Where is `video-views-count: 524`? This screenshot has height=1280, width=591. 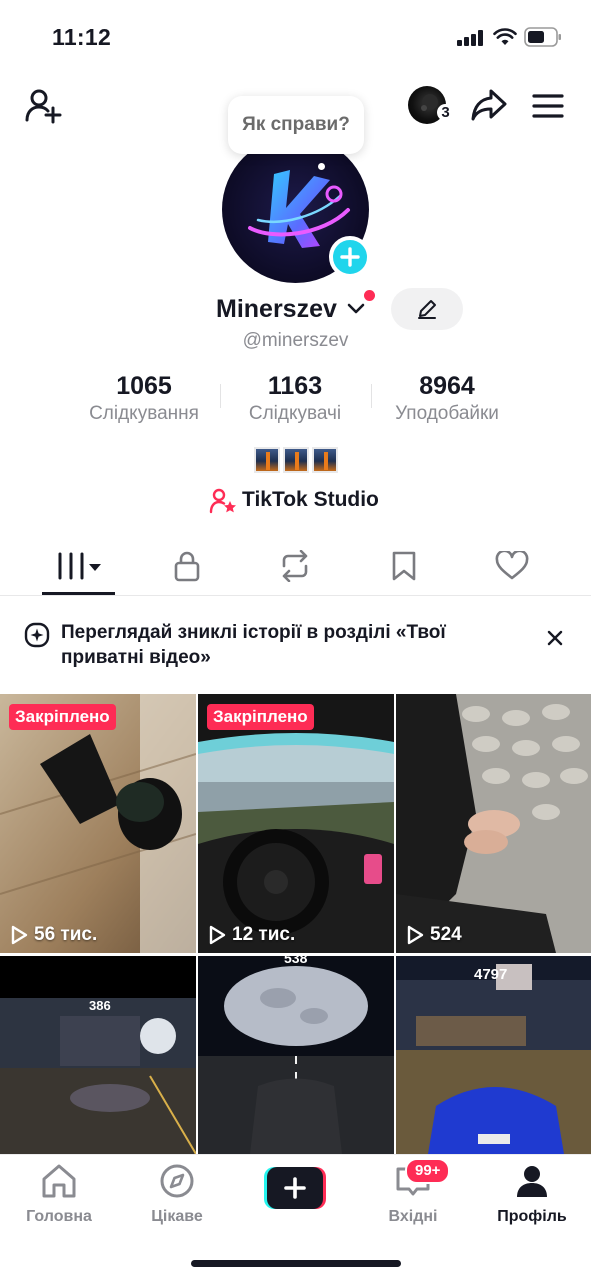
video-views-count: 524 is located at coordinates (446, 934).